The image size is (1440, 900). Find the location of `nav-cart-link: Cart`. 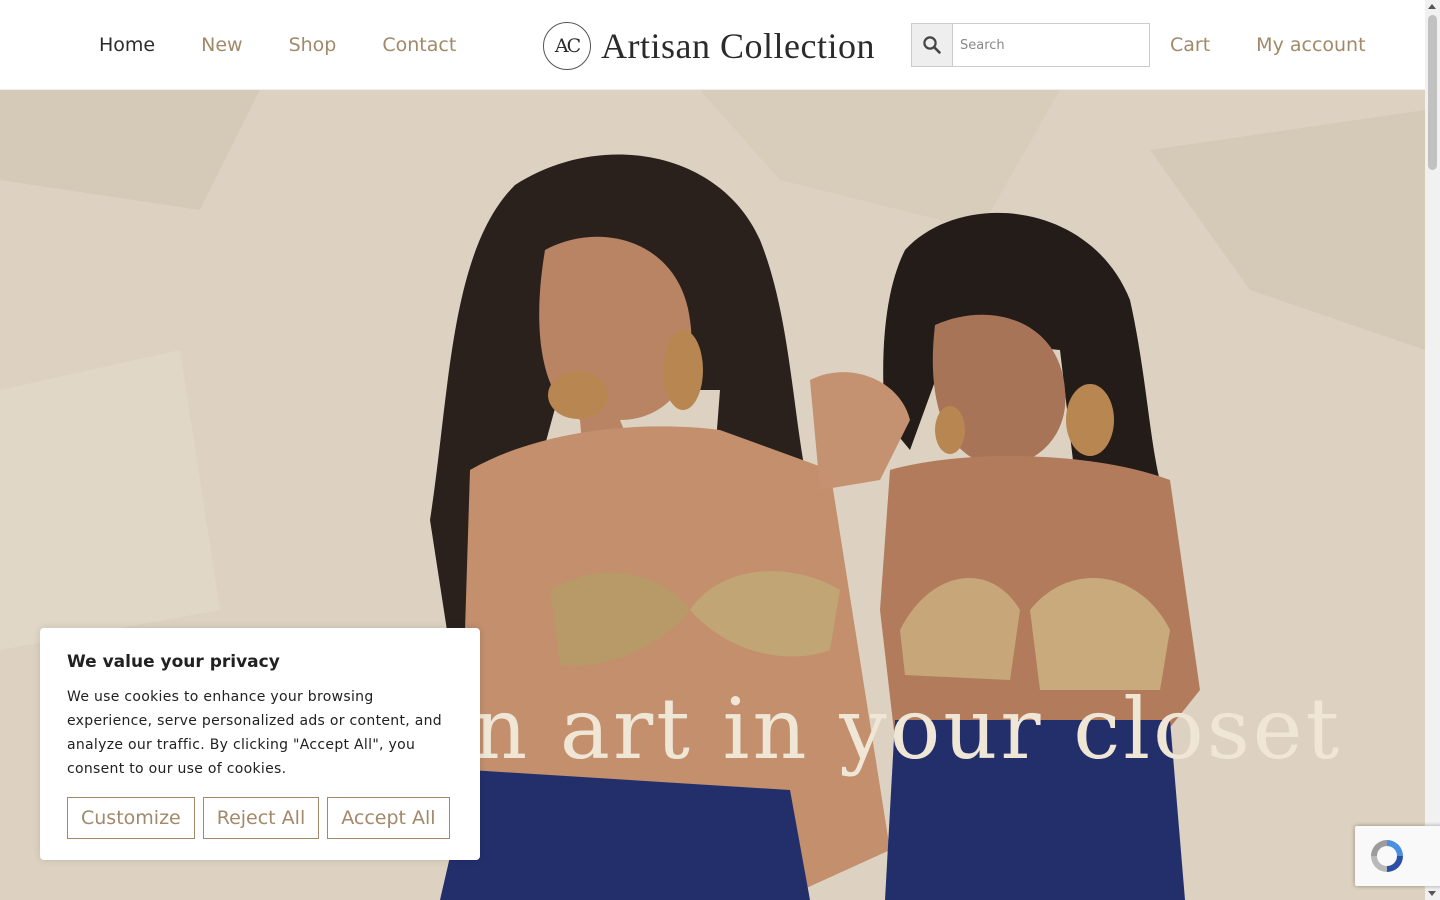

nav-cart-link: Cart is located at coordinates (1190, 45).